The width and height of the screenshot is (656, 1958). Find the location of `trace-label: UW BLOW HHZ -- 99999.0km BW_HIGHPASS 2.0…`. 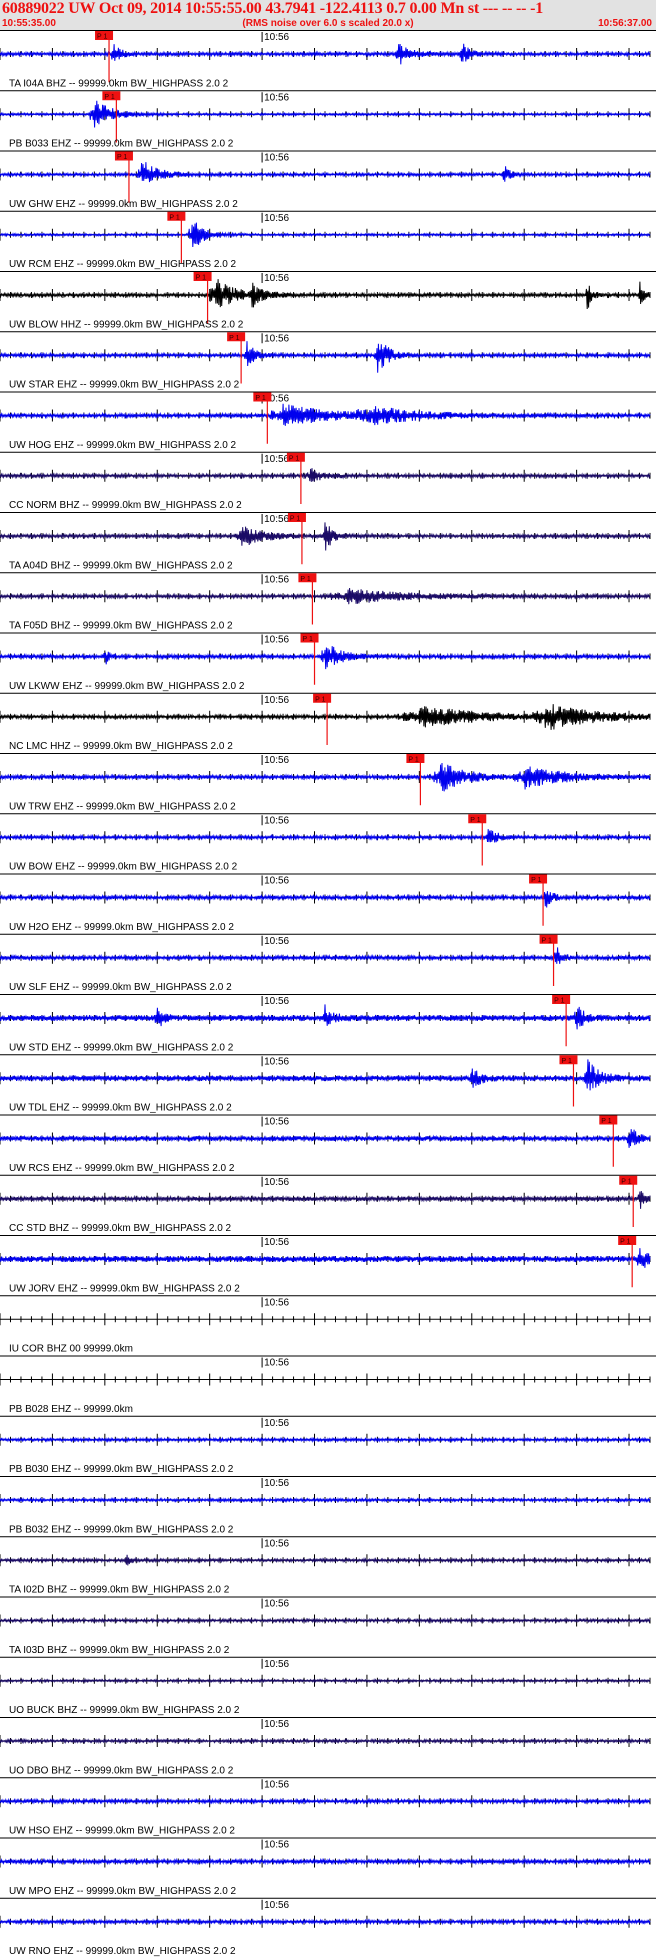

trace-label: UW BLOW HHZ -- 99999.0km BW_HIGHPASS 2.0… is located at coordinates (126, 324).